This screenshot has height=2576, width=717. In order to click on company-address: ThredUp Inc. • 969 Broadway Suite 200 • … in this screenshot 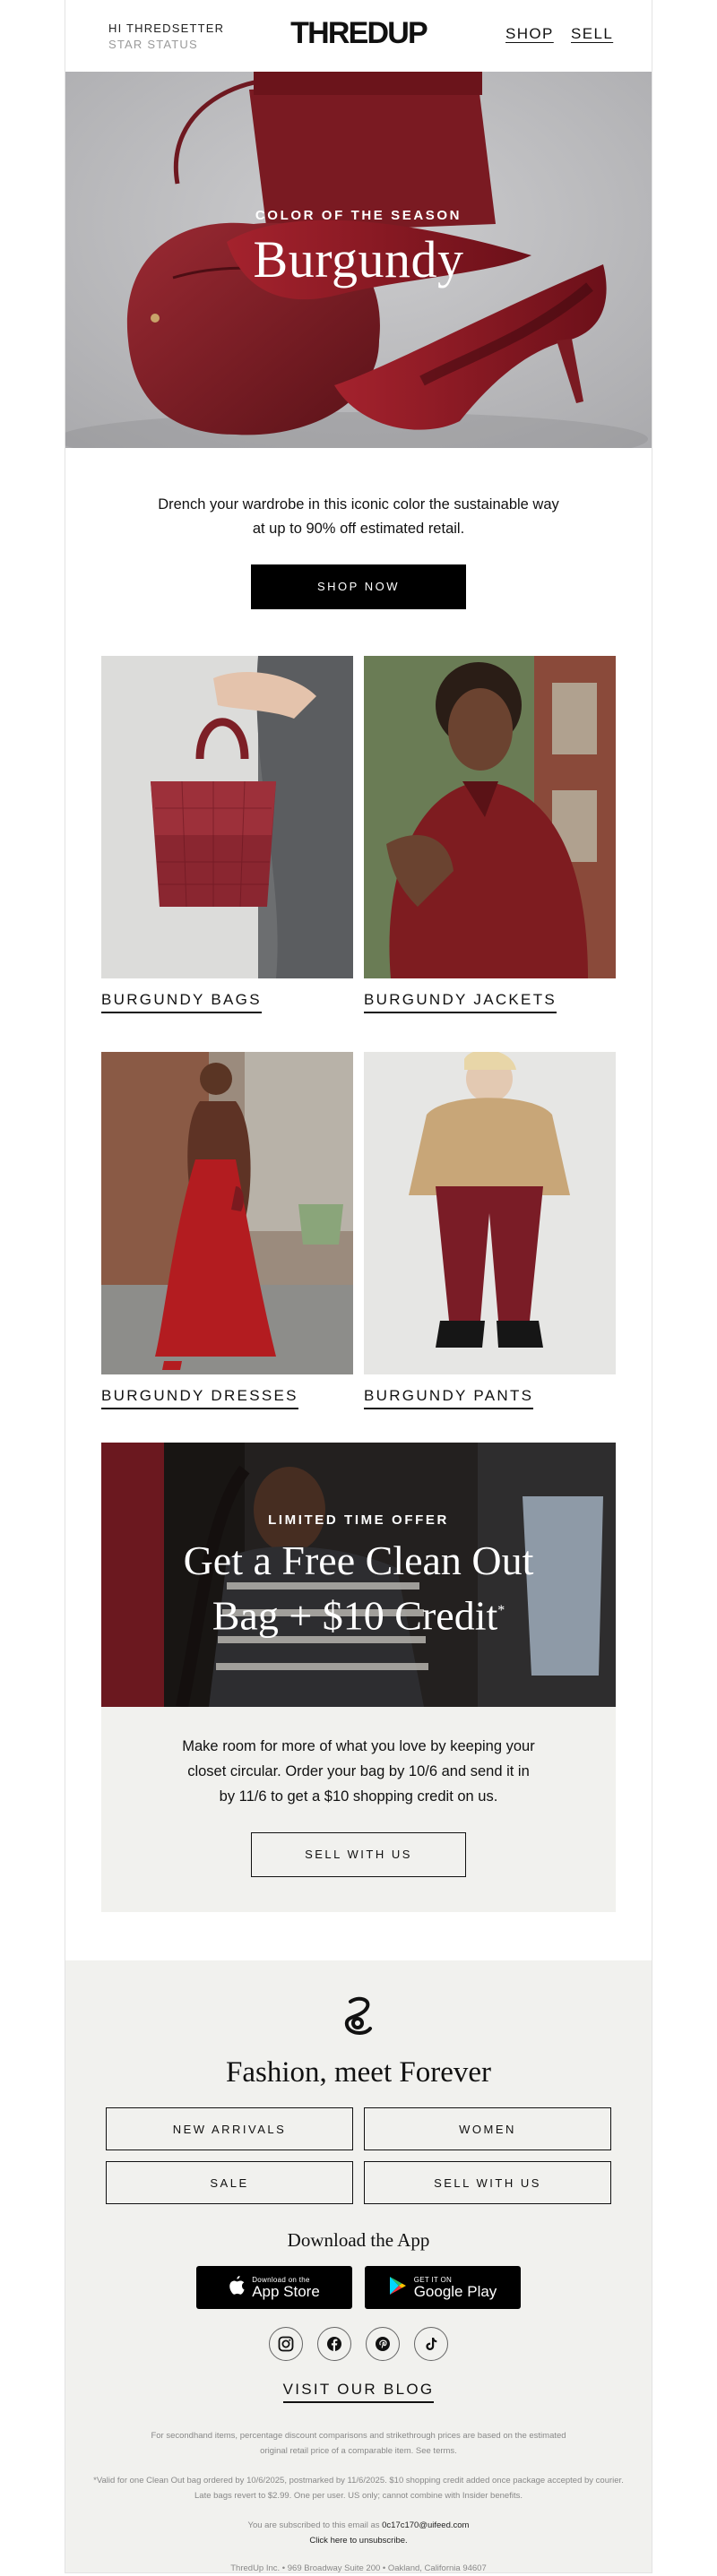, I will do `click(358, 2568)`.